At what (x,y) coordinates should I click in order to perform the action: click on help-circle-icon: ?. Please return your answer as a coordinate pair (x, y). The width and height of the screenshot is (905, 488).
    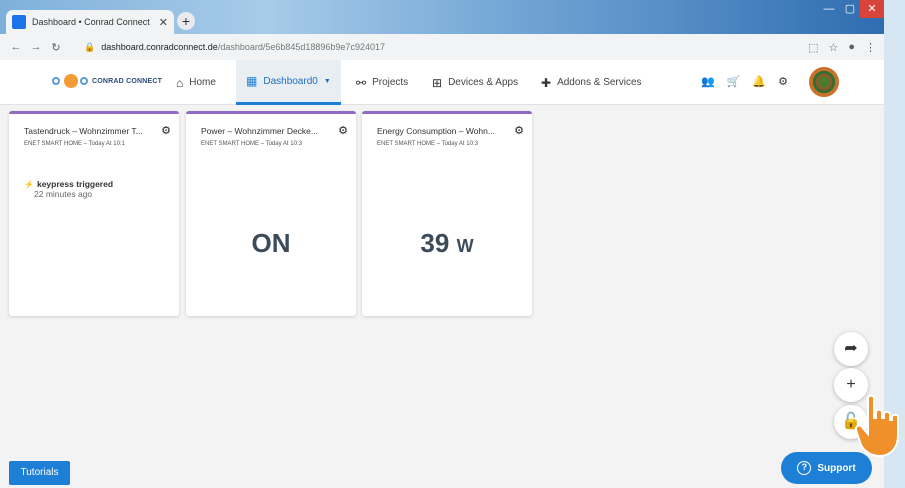
    Looking at the image, I should click on (804, 468).